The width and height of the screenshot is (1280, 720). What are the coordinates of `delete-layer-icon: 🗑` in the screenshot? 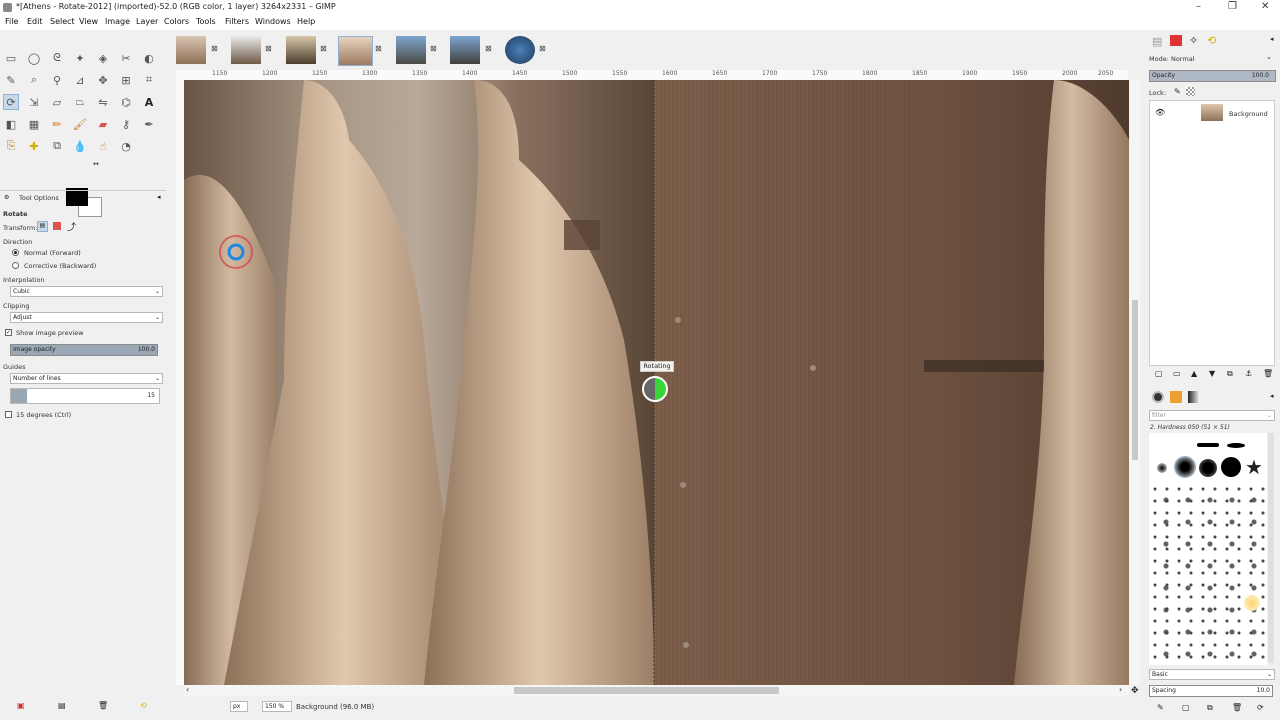 It's located at (1268, 373).